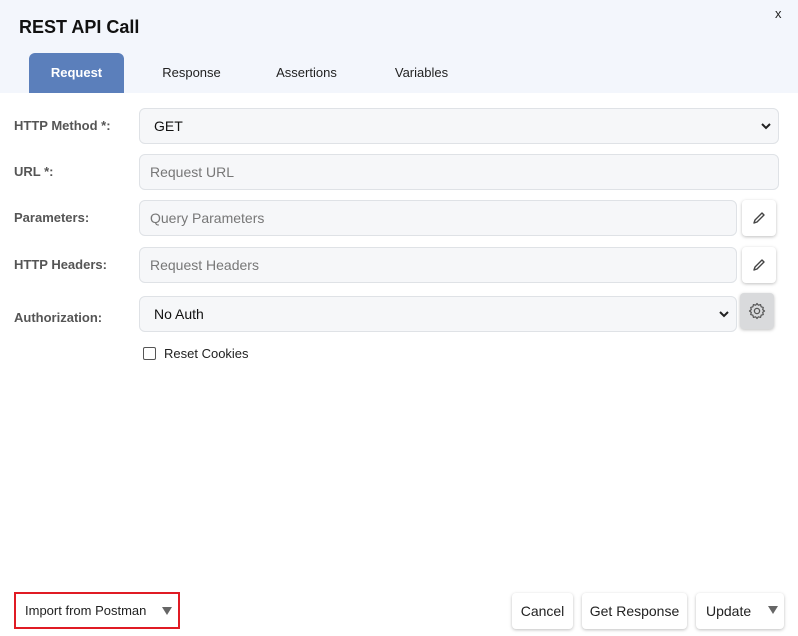  What do you see at coordinates (542, 611) in the screenshot?
I see `cancel-button: Cancel` at bounding box center [542, 611].